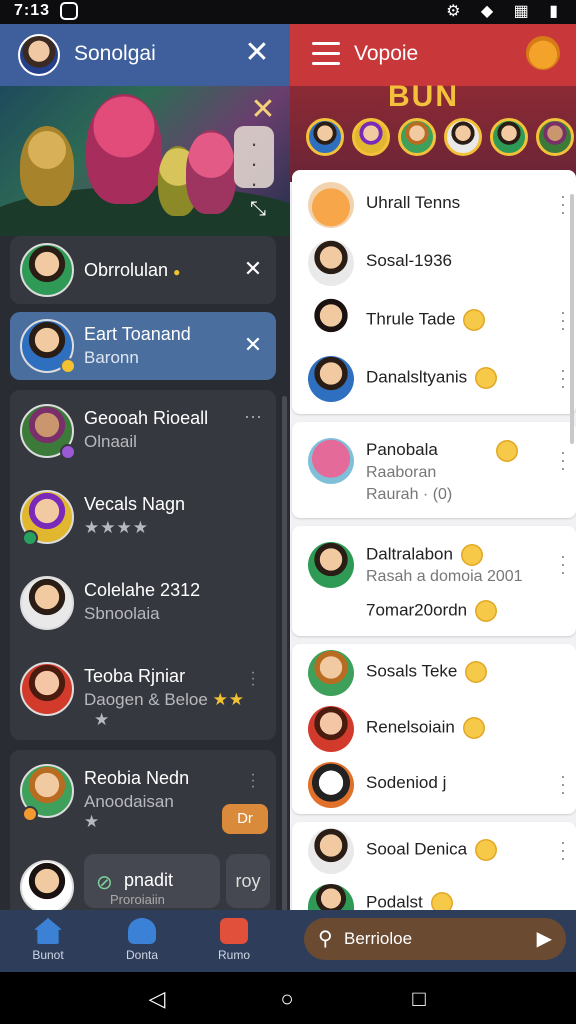 Image resolution: width=576 pixels, height=1024 pixels. What do you see at coordinates (263, 110) in the screenshot?
I see `banner-close-icon: ✕` at bounding box center [263, 110].